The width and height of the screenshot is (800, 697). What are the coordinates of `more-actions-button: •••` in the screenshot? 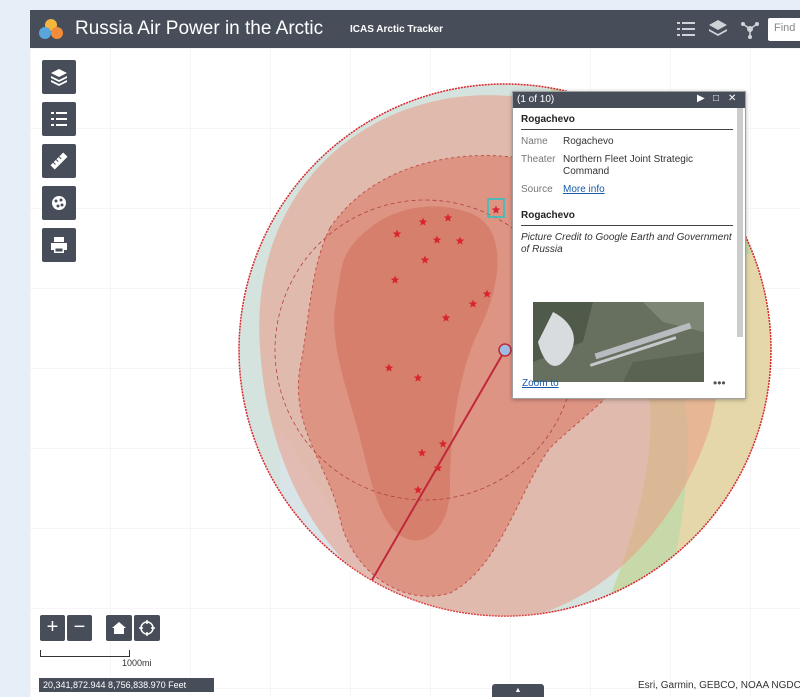 It's located at (719, 383).